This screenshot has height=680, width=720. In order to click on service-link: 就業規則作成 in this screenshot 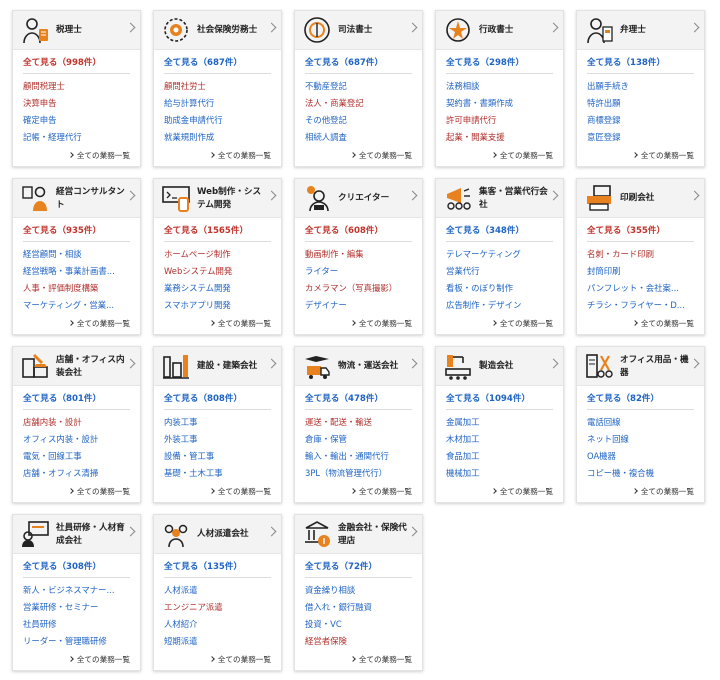, I will do `click(218, 137)`.